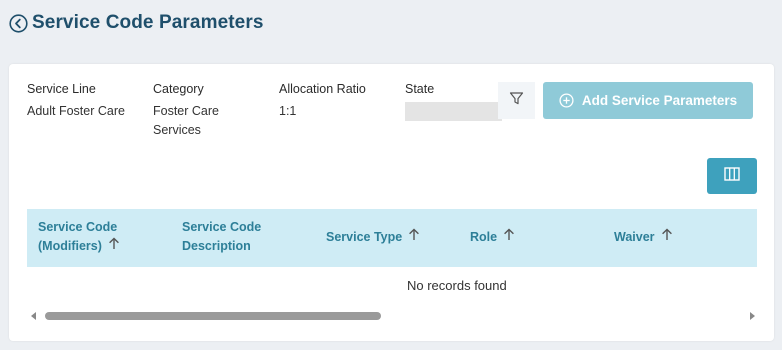 The width and height of the screenshot is (782, 350). I want to click on add-service-parameters-button: Add Service Parameters, so click(648, 100).